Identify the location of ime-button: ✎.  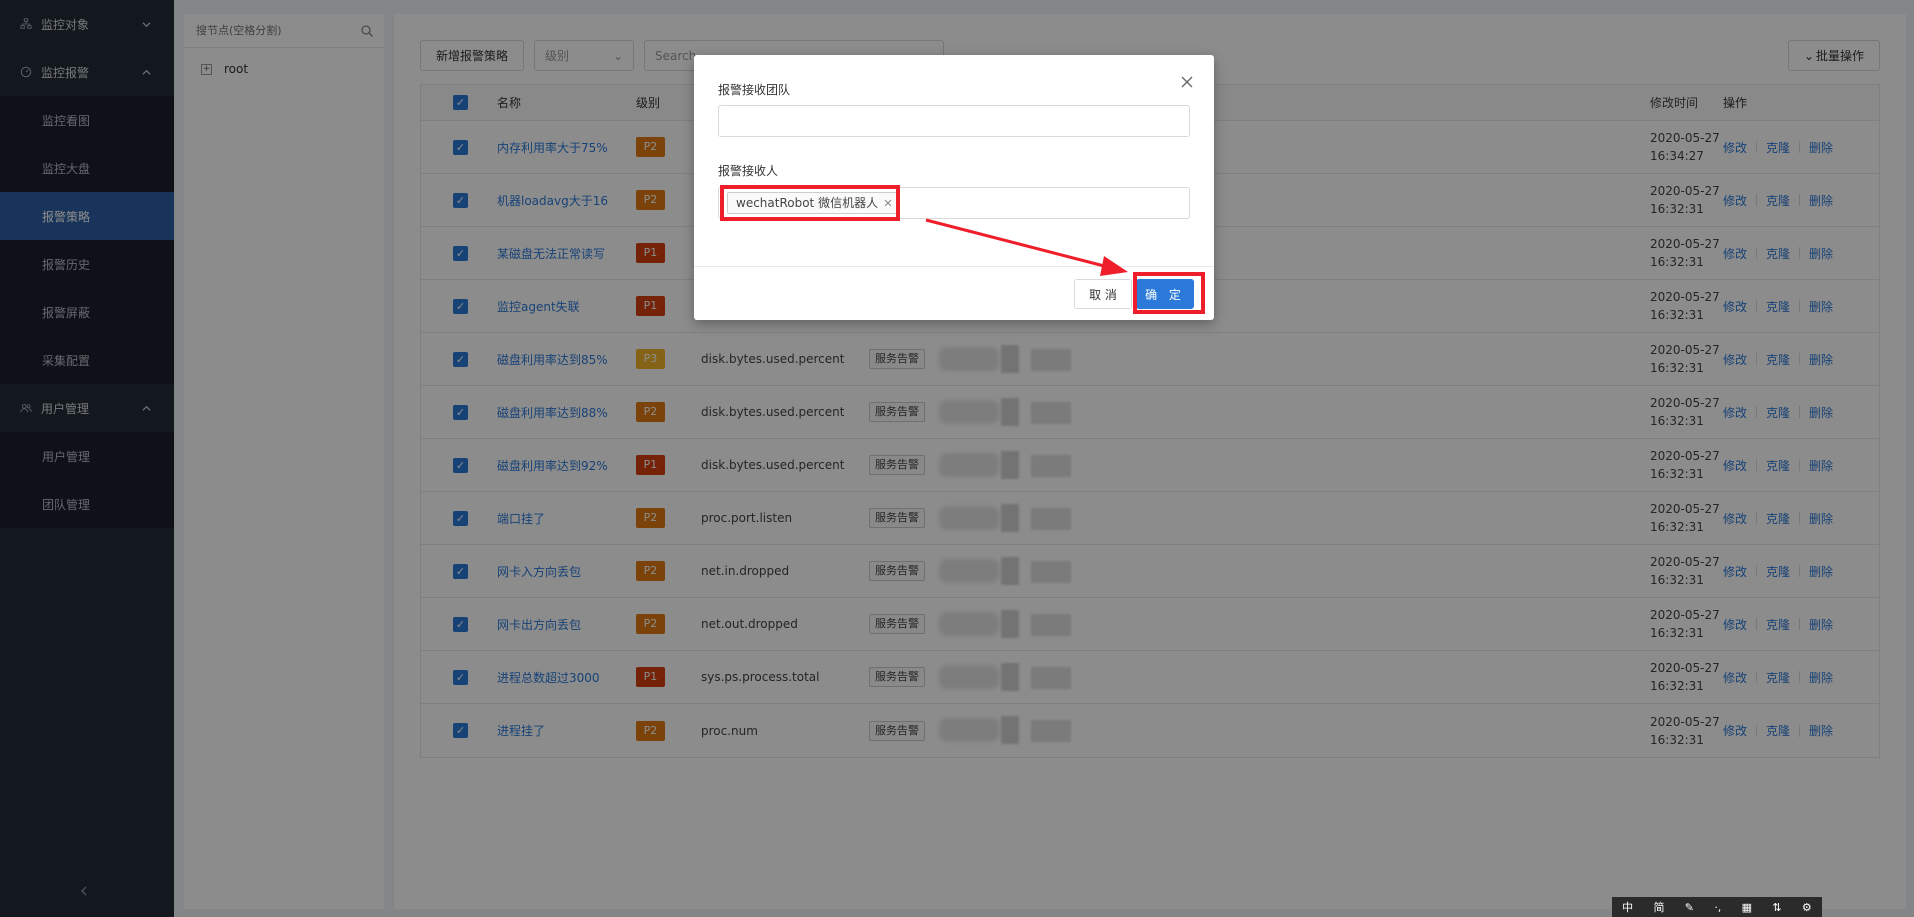
(1689, 907).